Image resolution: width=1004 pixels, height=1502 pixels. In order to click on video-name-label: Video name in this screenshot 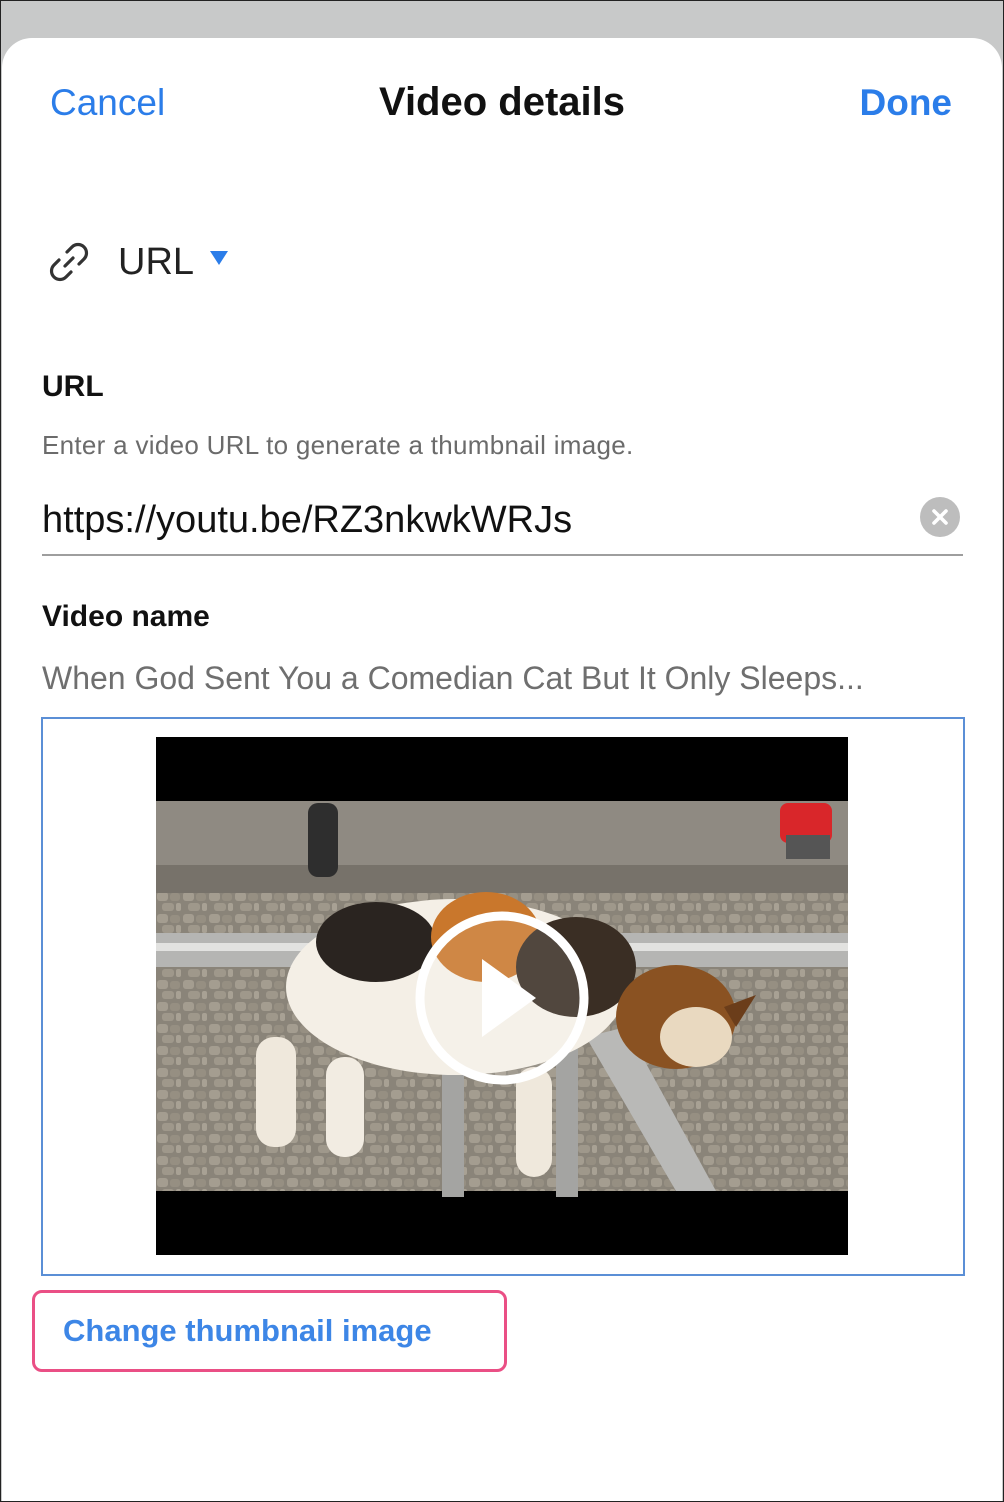, I will do `click(126, 616)`.